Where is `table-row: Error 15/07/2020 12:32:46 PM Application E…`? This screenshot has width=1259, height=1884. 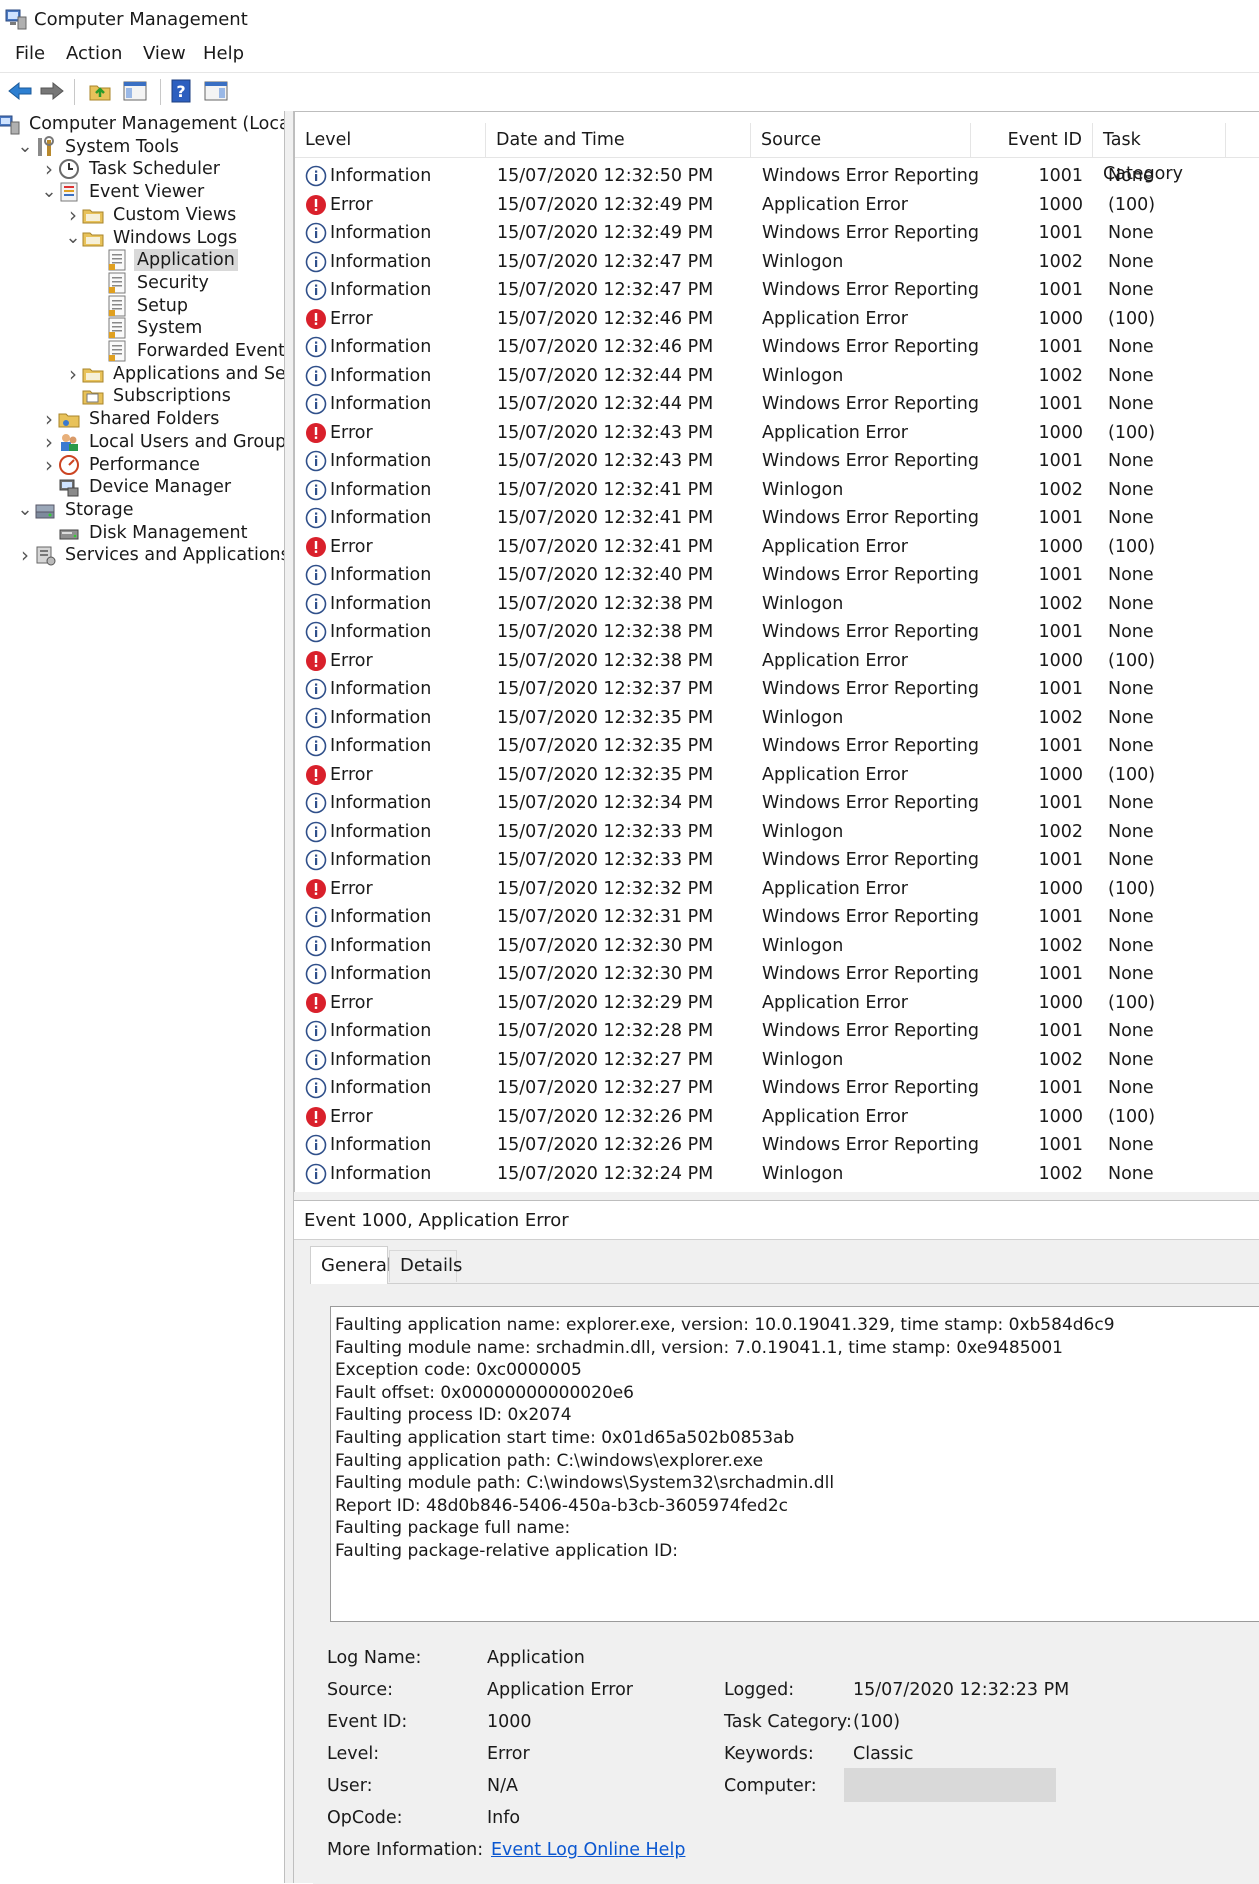
table-row: Error 15/07/2020 12:32:46 PM Application E… is located at coordinates (777, 319).